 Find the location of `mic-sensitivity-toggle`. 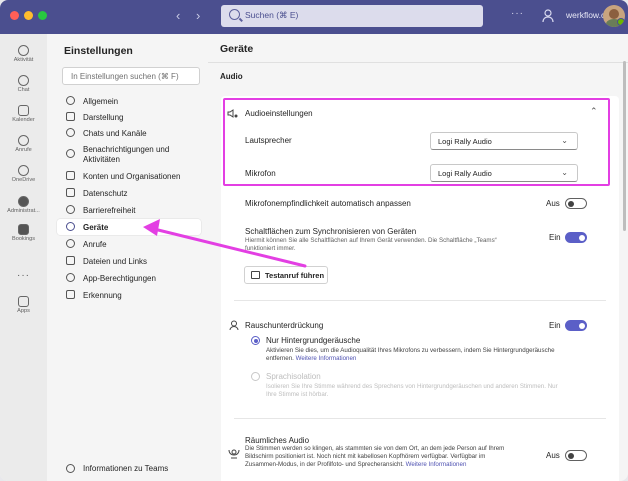

mic-sensitivity-toggle is located at coordinates (576, 203).